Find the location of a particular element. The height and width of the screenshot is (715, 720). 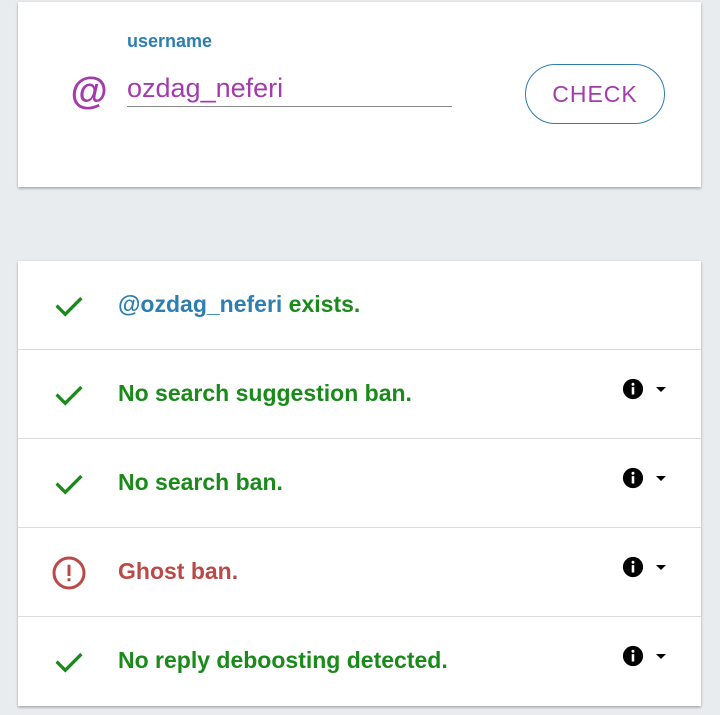

result-text-reply-deboosting: No reply deboosting detected. is located at coordinates (283, 660).